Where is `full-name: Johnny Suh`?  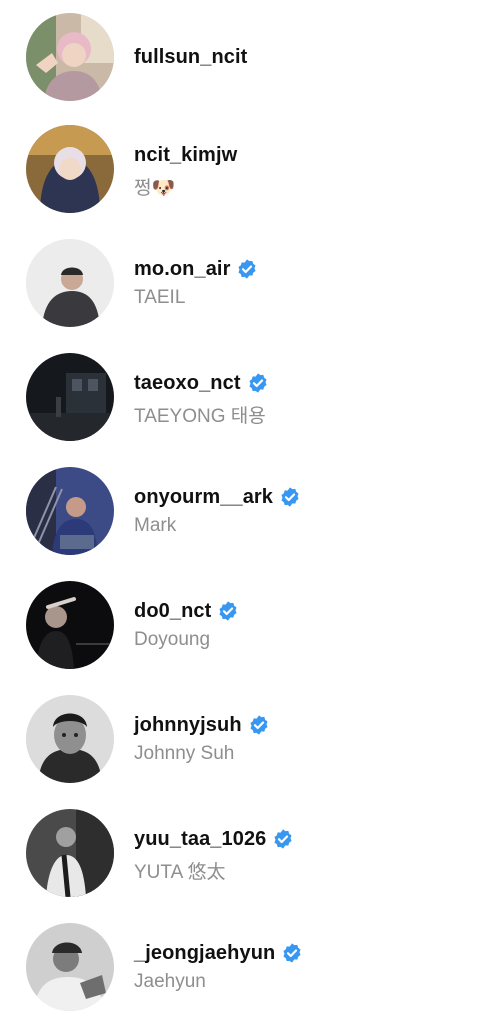 full-name: Johnny Suh is located at coordinates (184, 753).